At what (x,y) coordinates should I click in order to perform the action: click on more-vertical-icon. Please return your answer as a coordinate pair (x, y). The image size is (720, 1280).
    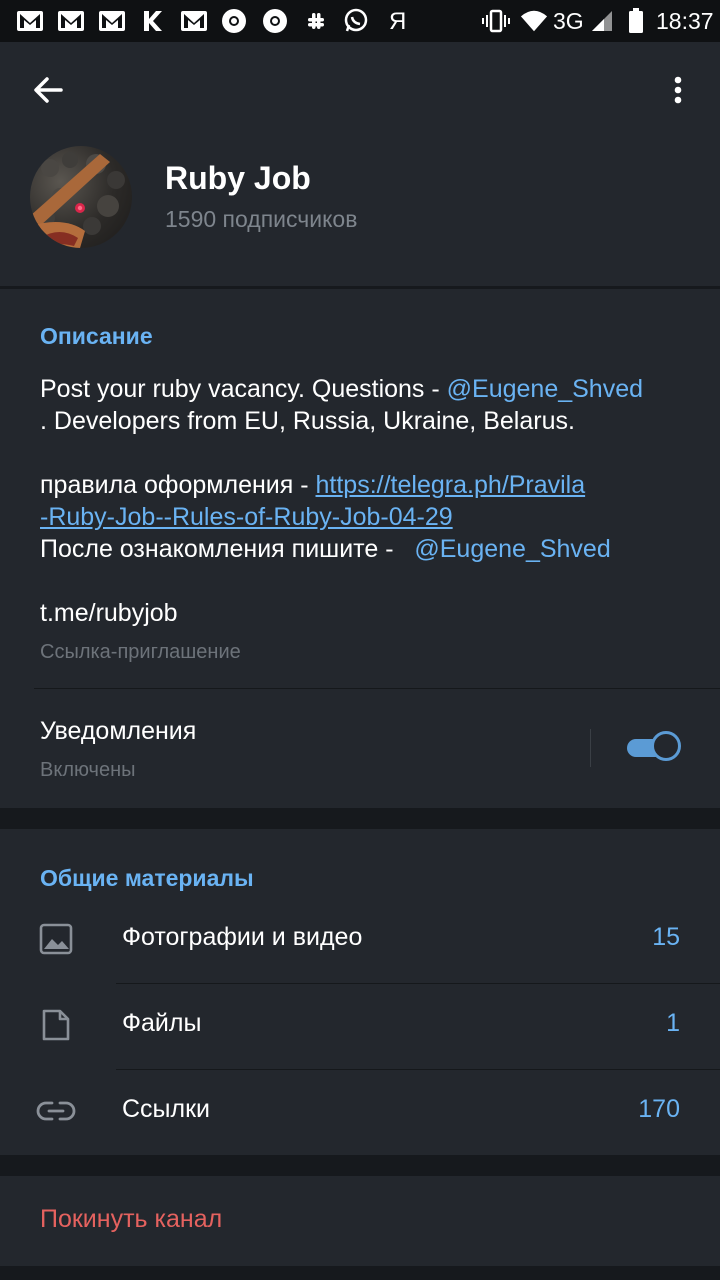
    Looking at the image, I should click on (678, 90).